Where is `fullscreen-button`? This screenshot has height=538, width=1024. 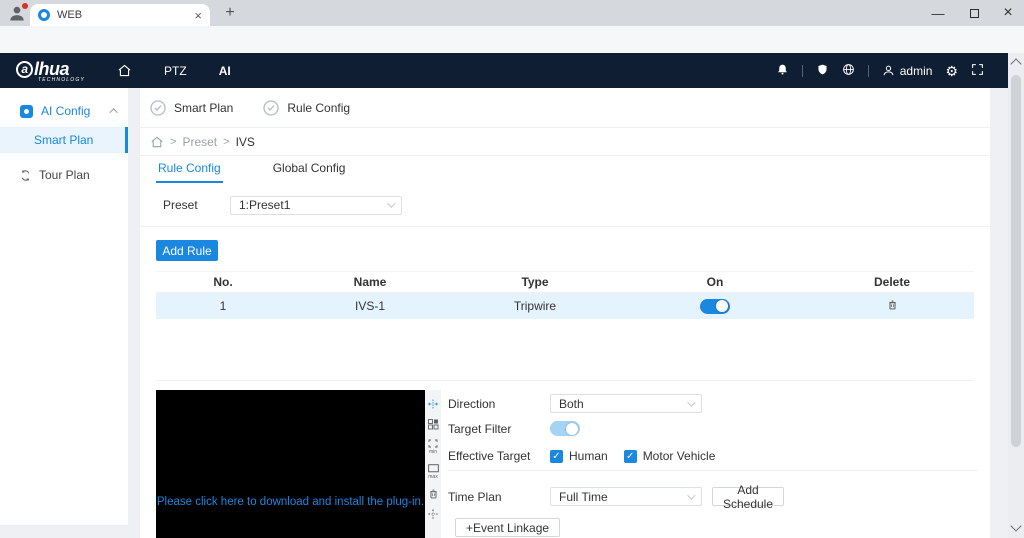
fullscreen-button is located at coordinates (977, 71).